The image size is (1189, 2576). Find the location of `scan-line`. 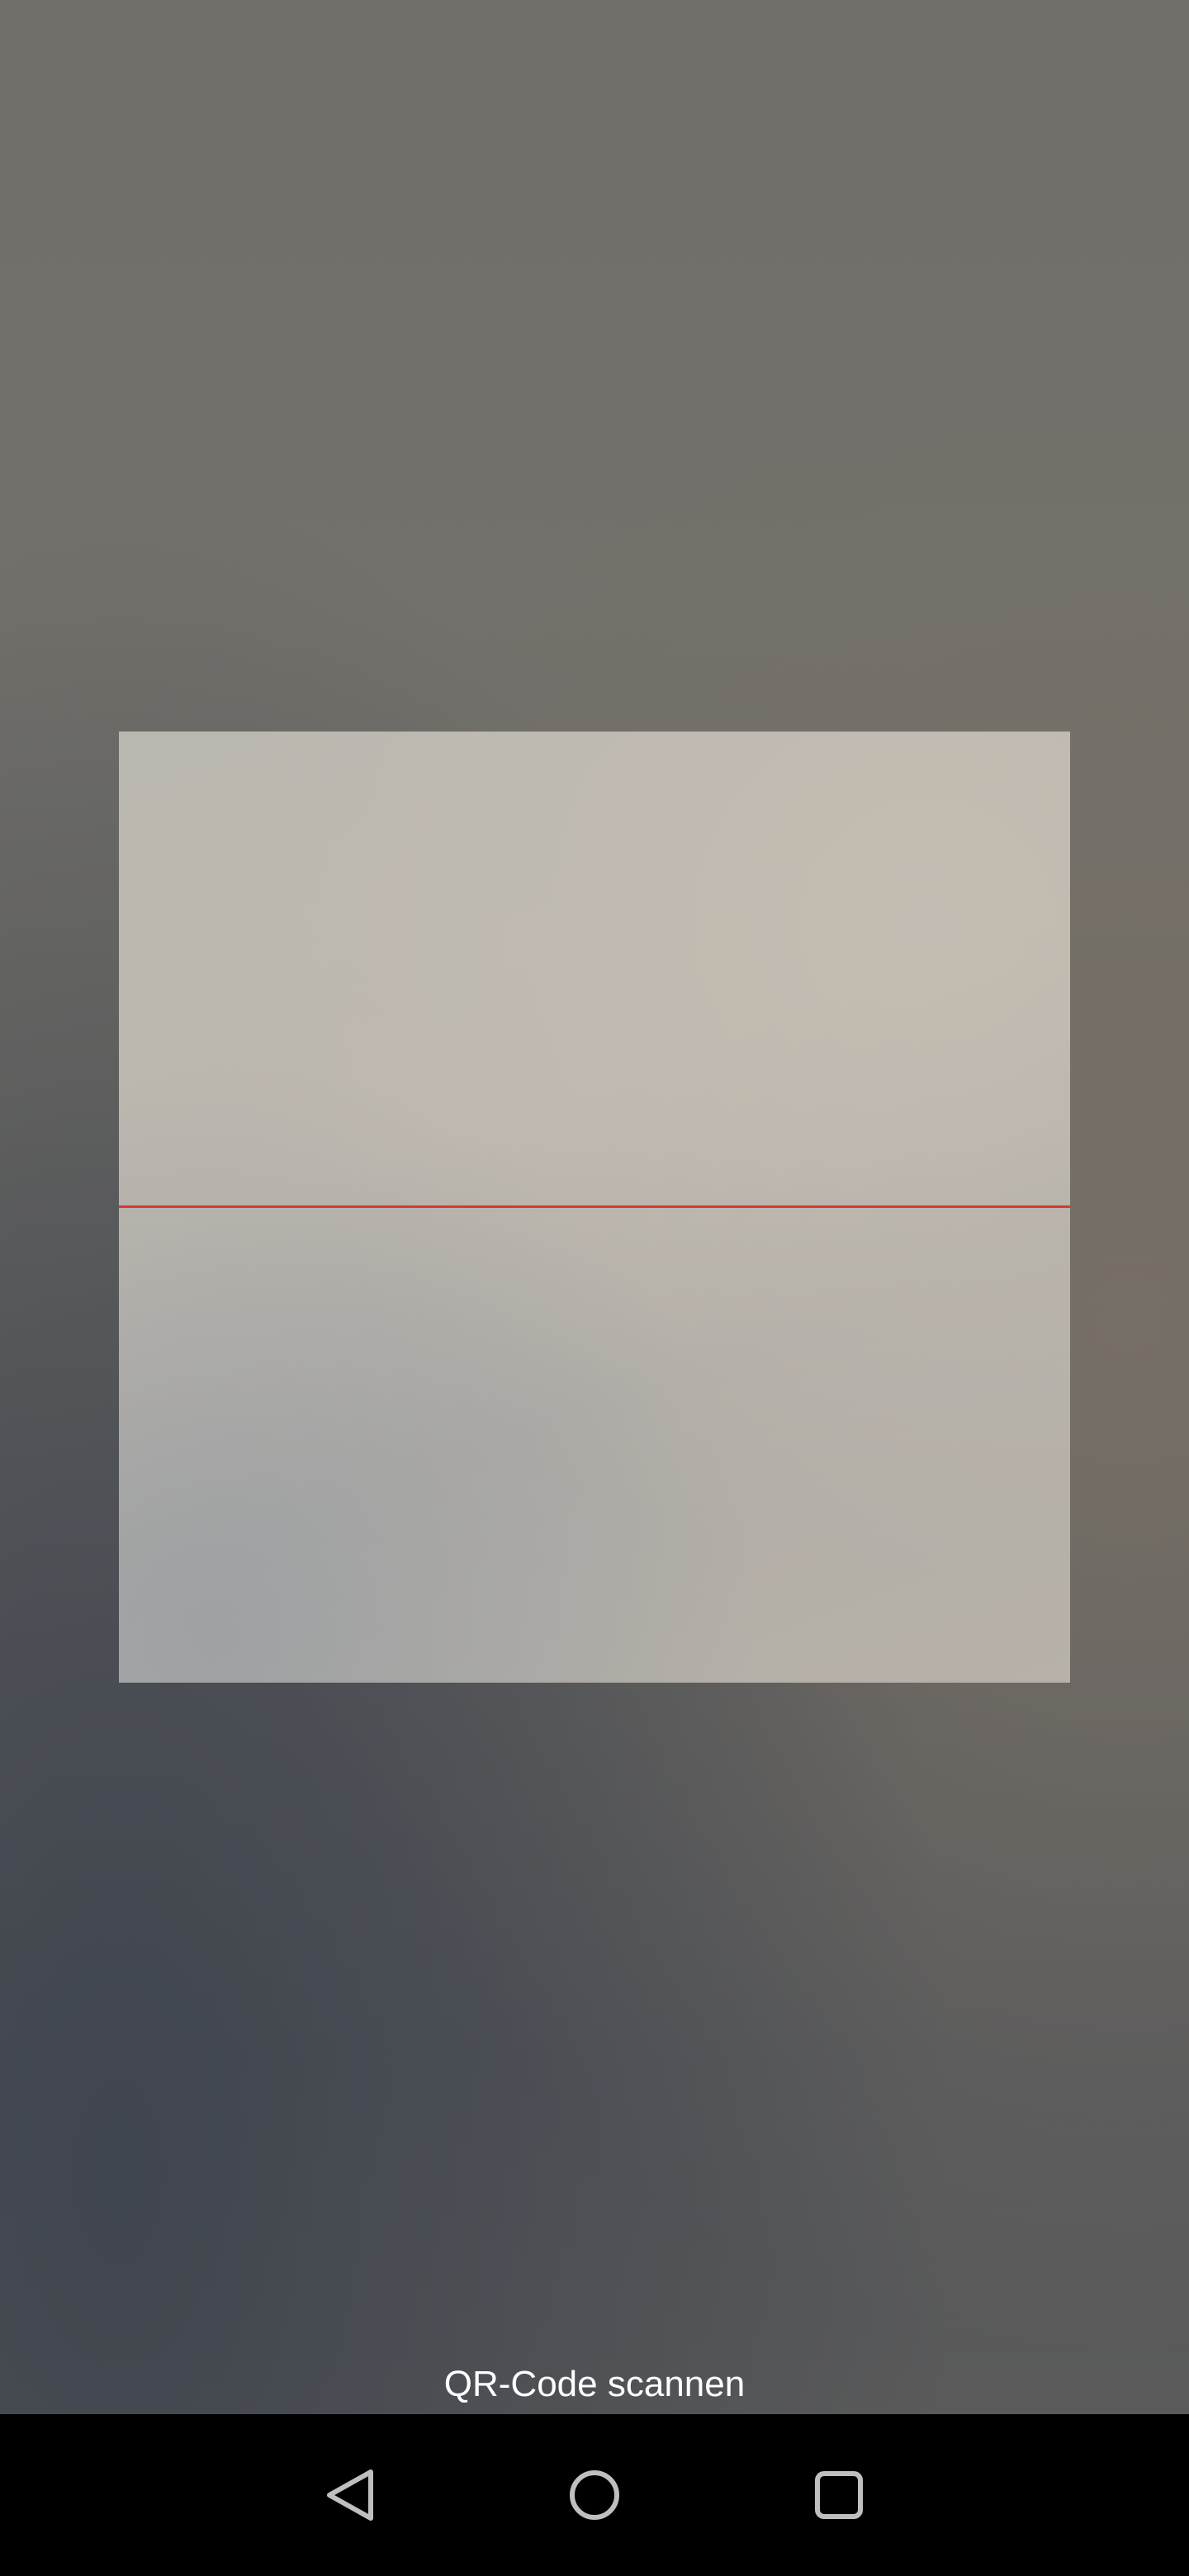

scan-line is located at coordinates (594, 1206).